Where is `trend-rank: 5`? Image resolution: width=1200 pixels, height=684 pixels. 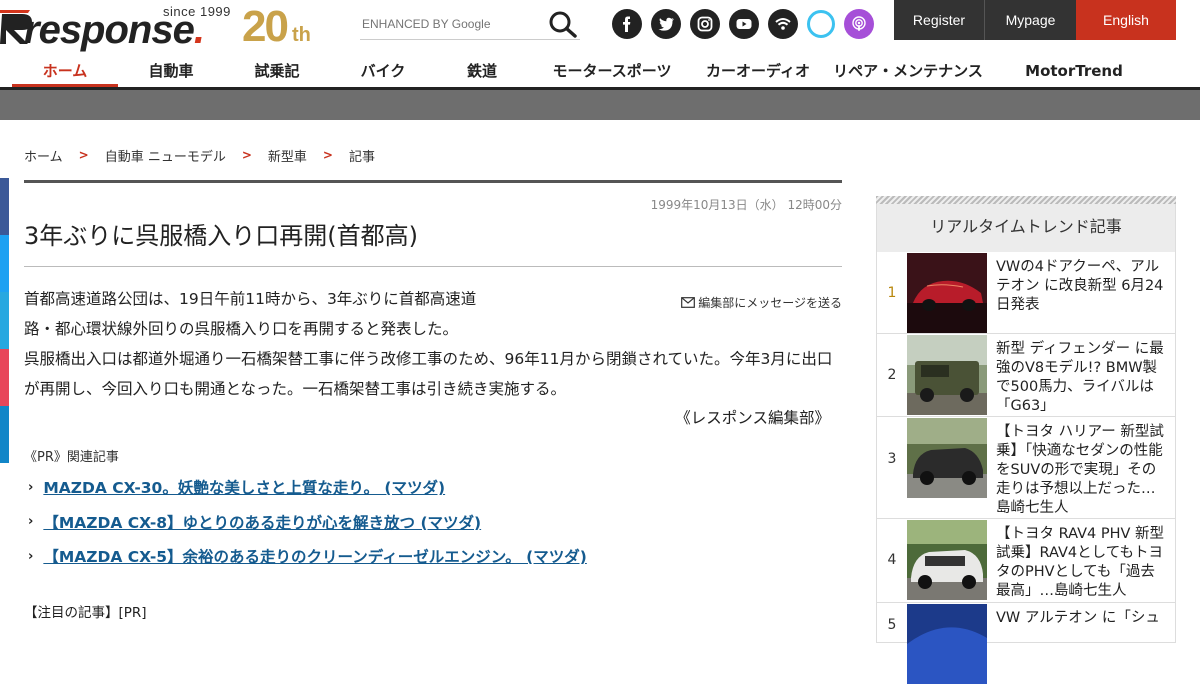
trend-rank: 5 is located at coordinates (892, 625).